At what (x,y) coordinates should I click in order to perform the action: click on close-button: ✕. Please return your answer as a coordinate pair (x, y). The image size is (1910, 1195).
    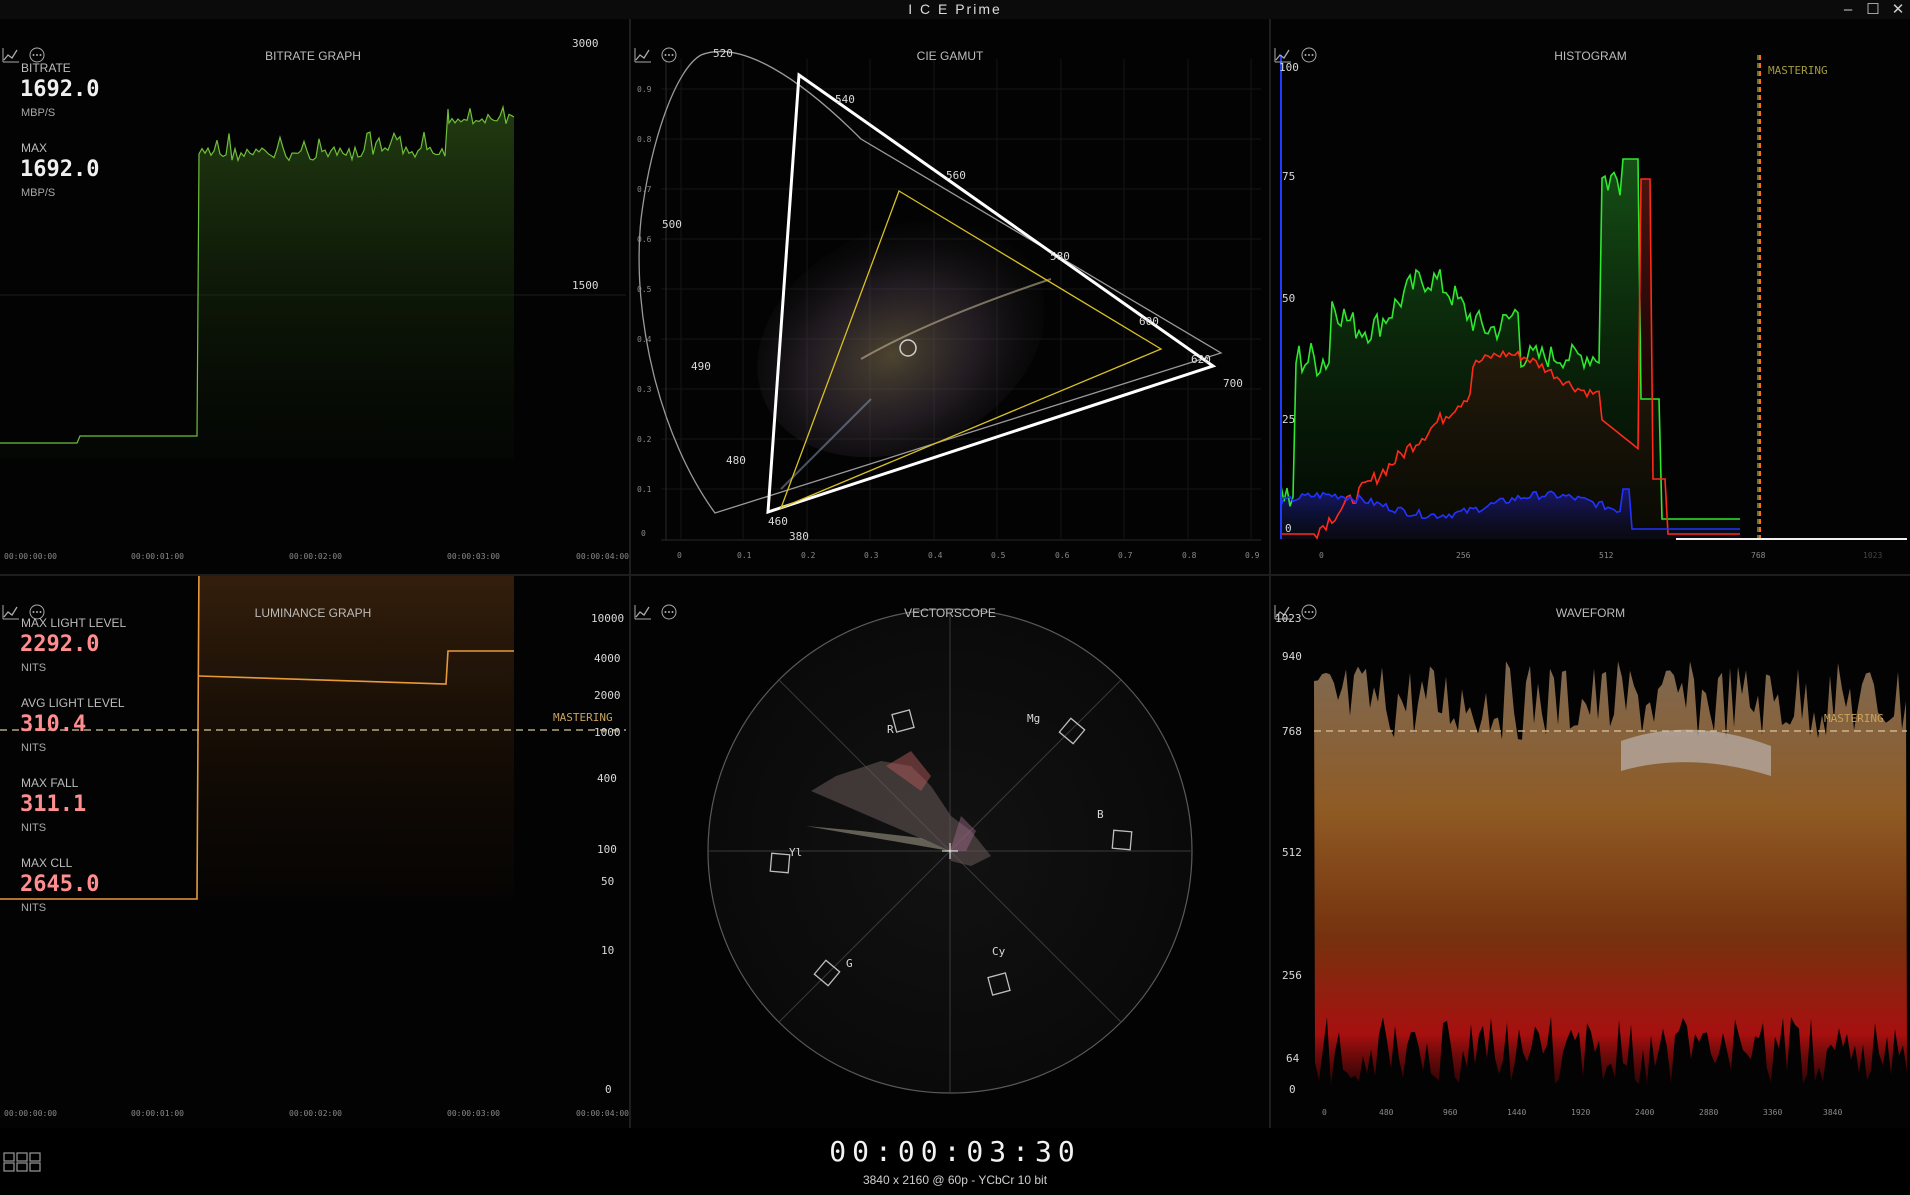
    Looking at the image, I should click on (1898, 9).